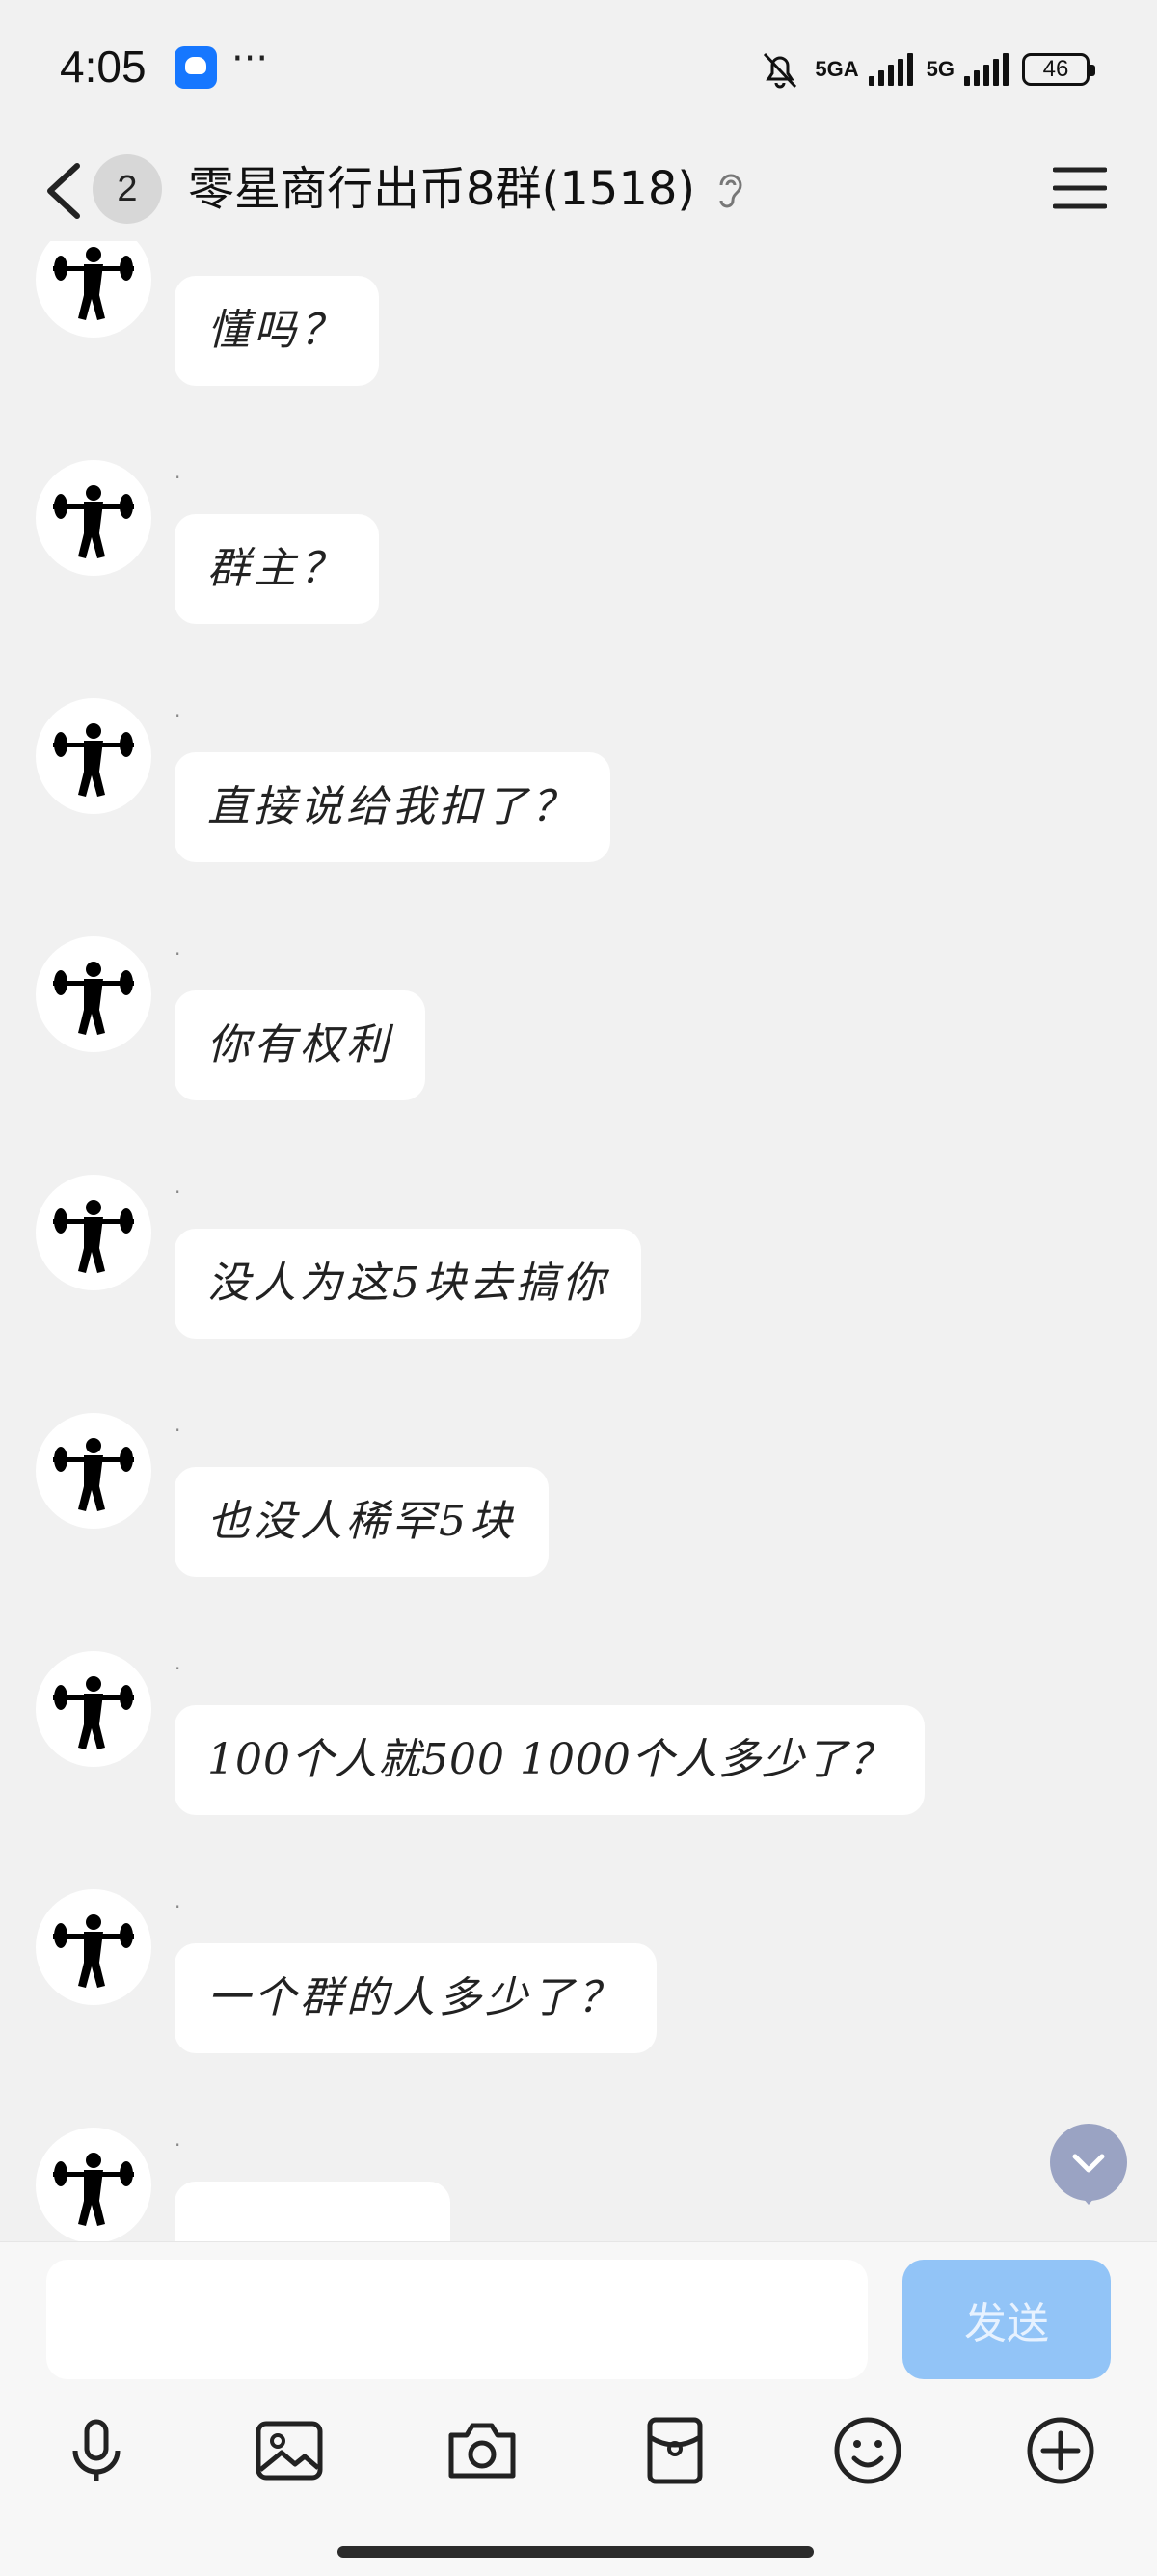  I want to click on red-packet-icon, so click(674, 2450).